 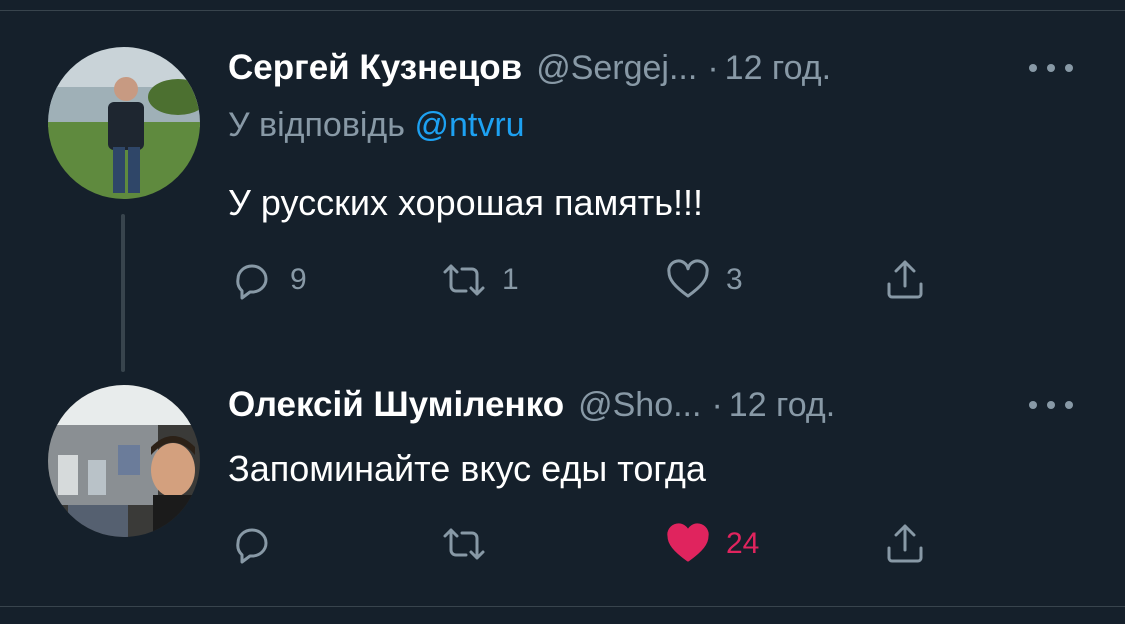 I want to click on reply-button: 9, so click(x=267, y=280).